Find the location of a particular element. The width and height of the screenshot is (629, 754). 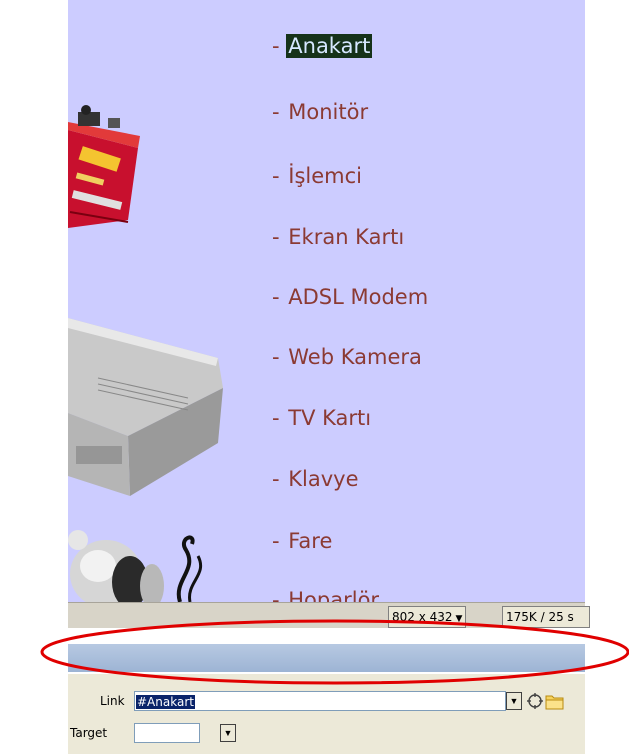

menu-link-fare: - Fare is located at coordinates (303, 541).